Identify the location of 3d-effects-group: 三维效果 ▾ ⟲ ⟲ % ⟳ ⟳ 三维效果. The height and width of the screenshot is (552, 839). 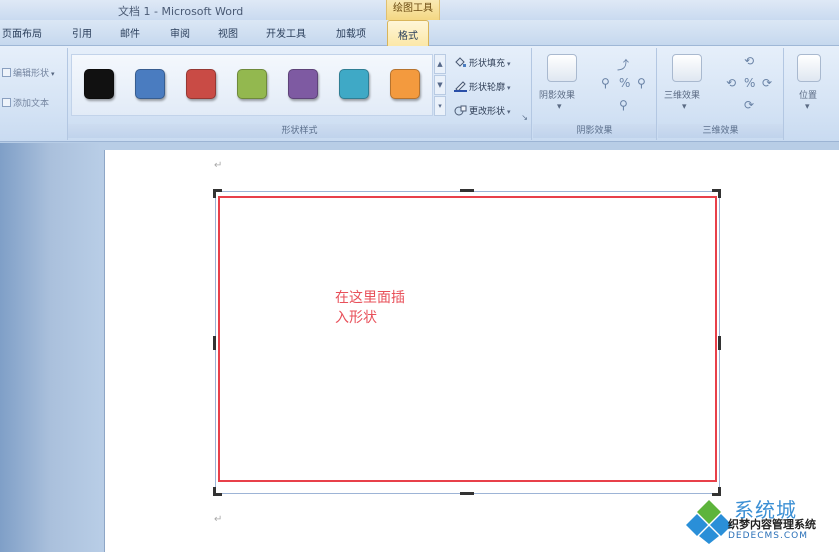
(721, 94).